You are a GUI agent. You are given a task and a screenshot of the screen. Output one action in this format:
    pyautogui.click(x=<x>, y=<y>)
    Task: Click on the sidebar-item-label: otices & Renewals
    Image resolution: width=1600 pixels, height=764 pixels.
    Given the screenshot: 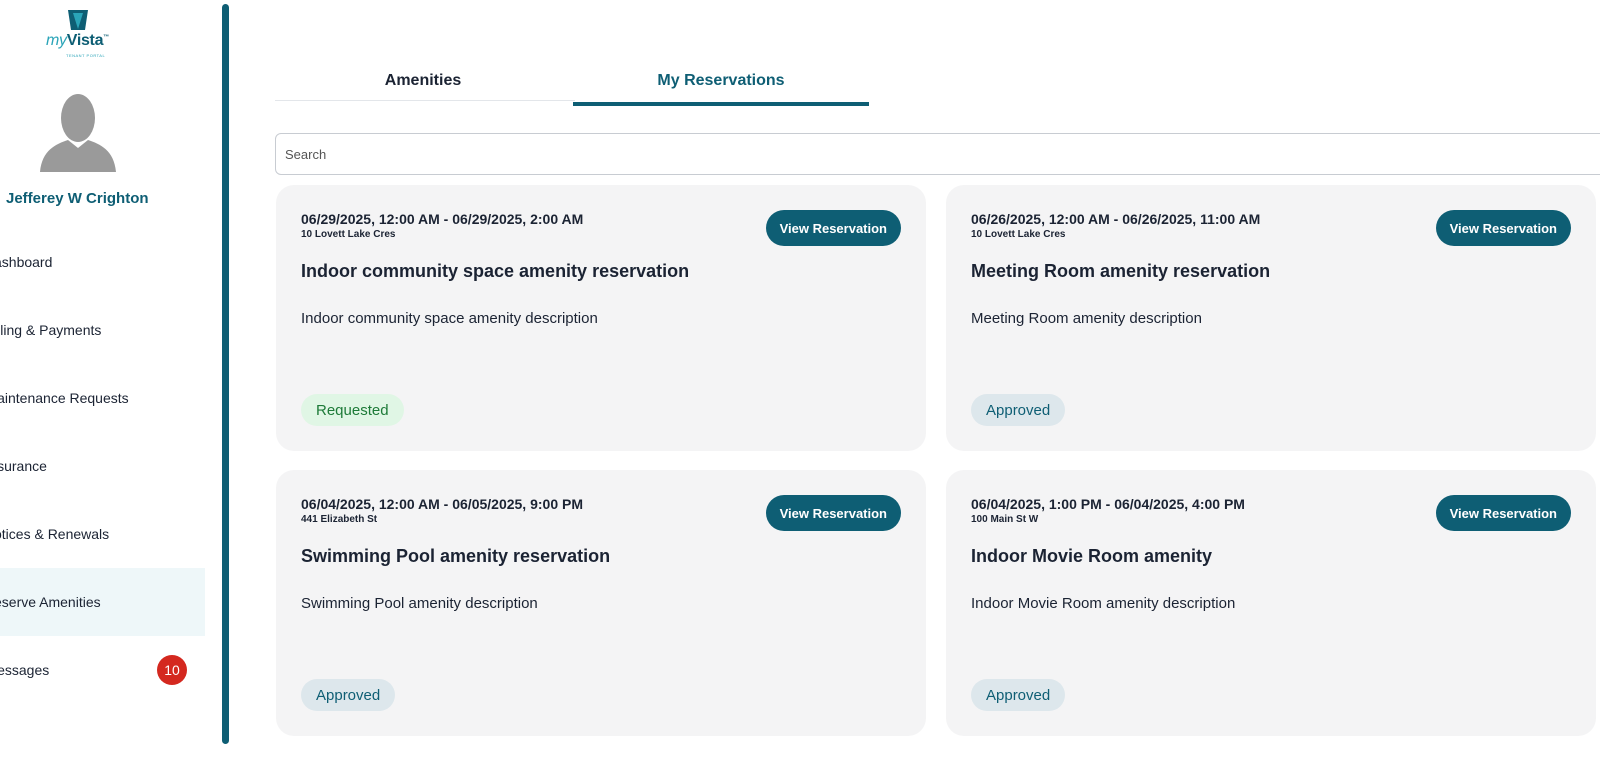 What is the action you would take?
    pyautogui.click(x=55, y=534)
    